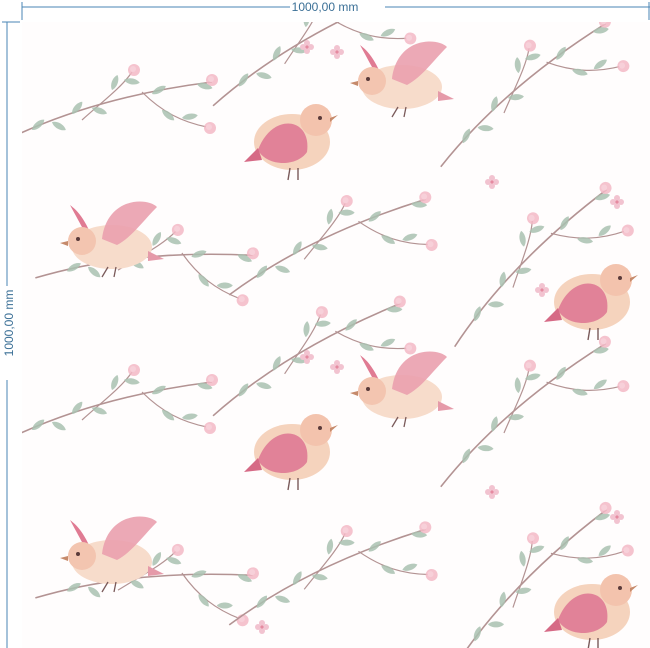  Describe the element at coordinates (325, 7) in the screenshot. I see `width-dimension-label: 1000,00 mm` at that location.